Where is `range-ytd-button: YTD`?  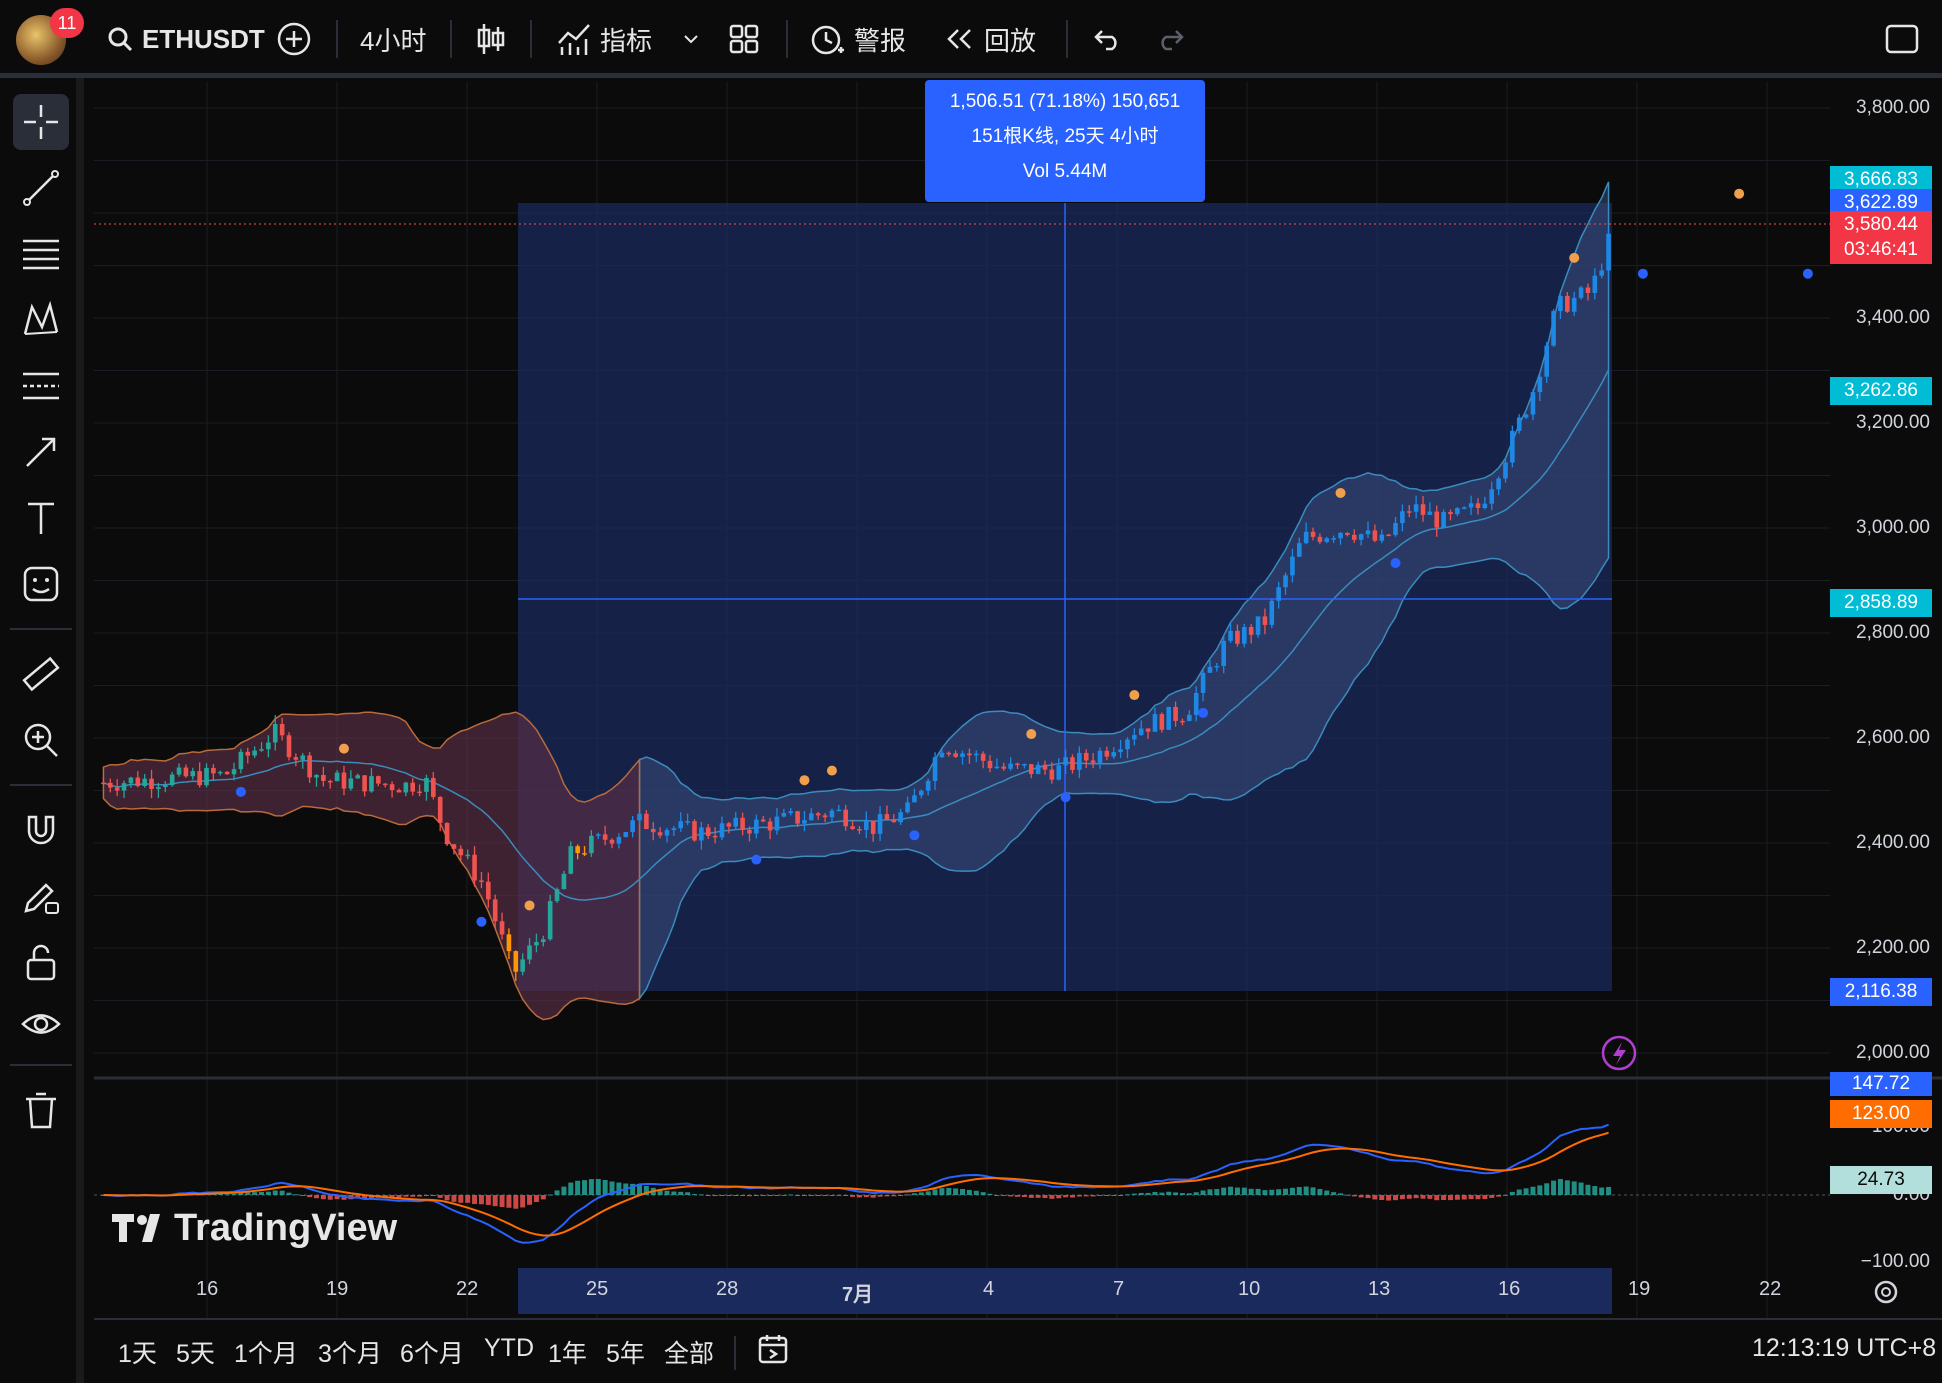
range-ytd-button: YTD is located at coordinates (509, 1348).